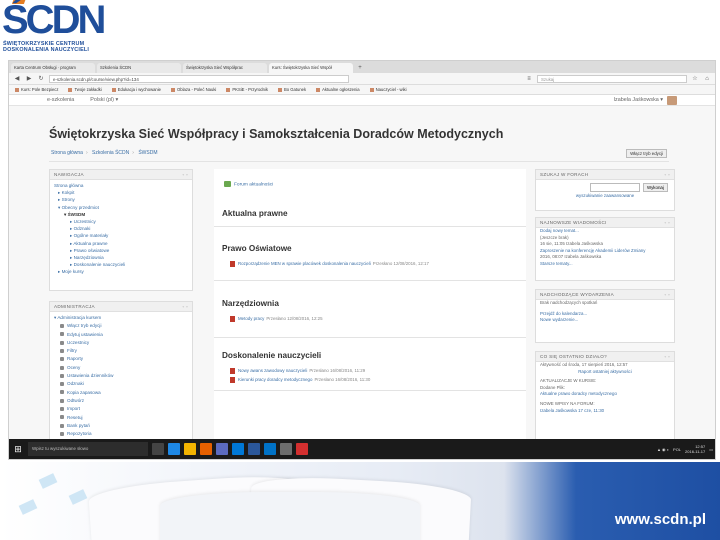  What do you see at coordinates (88, 449) in the screenshot?
I see `taskbar-search-input: Wpisz tu wyszukiwane słowo` at bounding box center [88, 449].